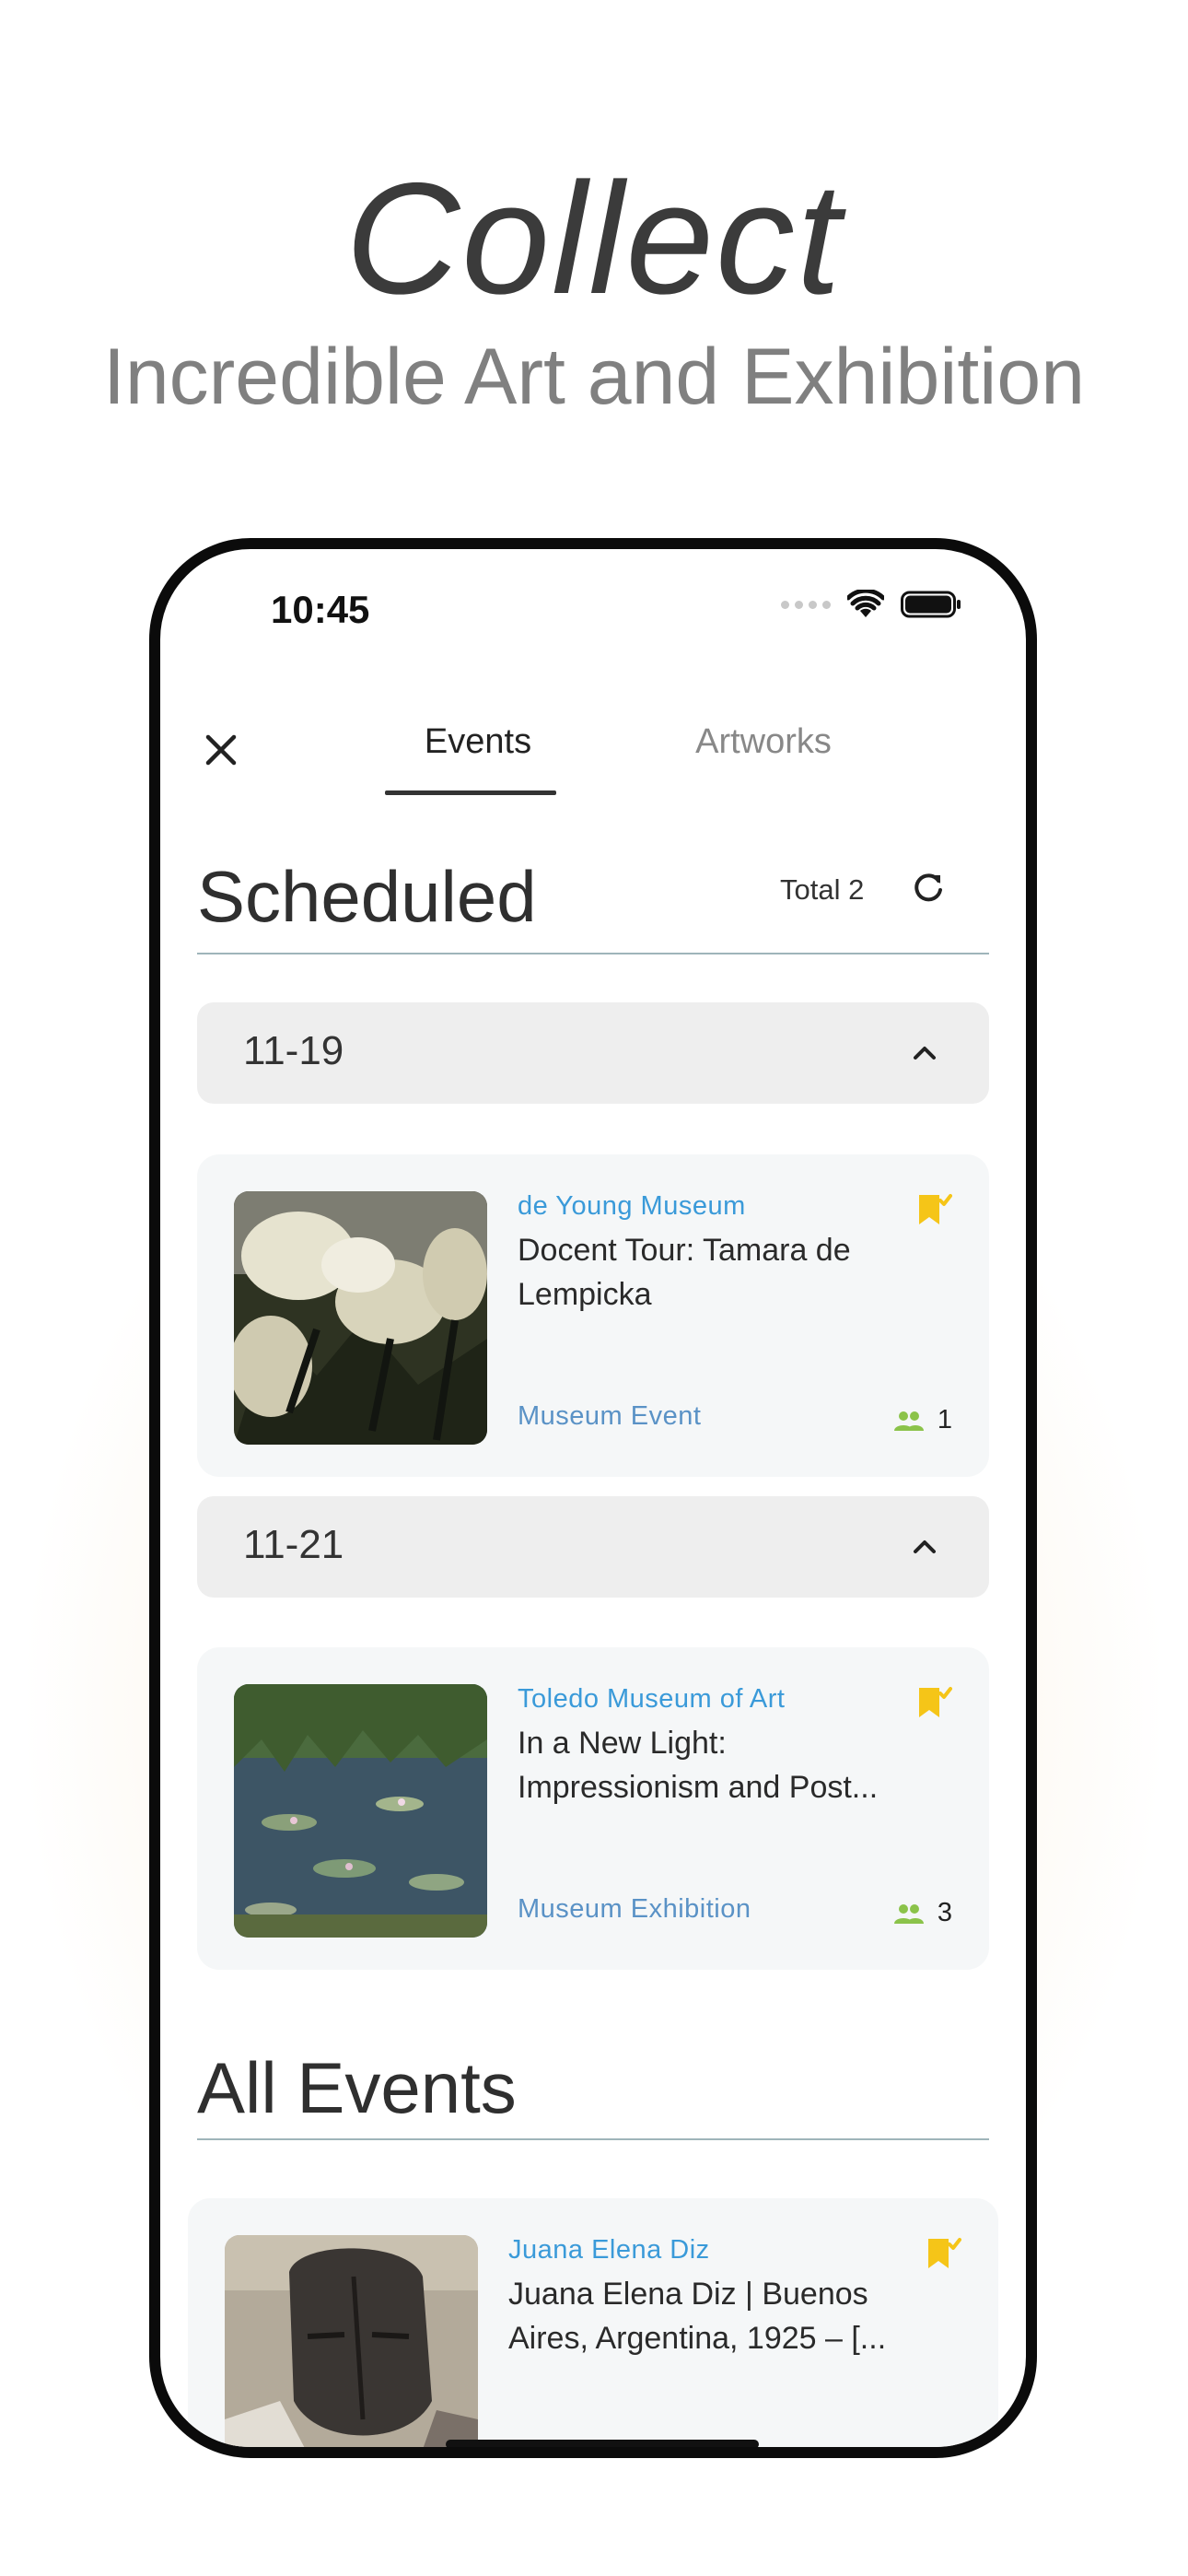 This screenshot has width=1188, height=2576. What do you see at coordinates (593, 1053) in the screenshot?
I see `date-group-header: 11-19` at bounding box center [593, 1053].